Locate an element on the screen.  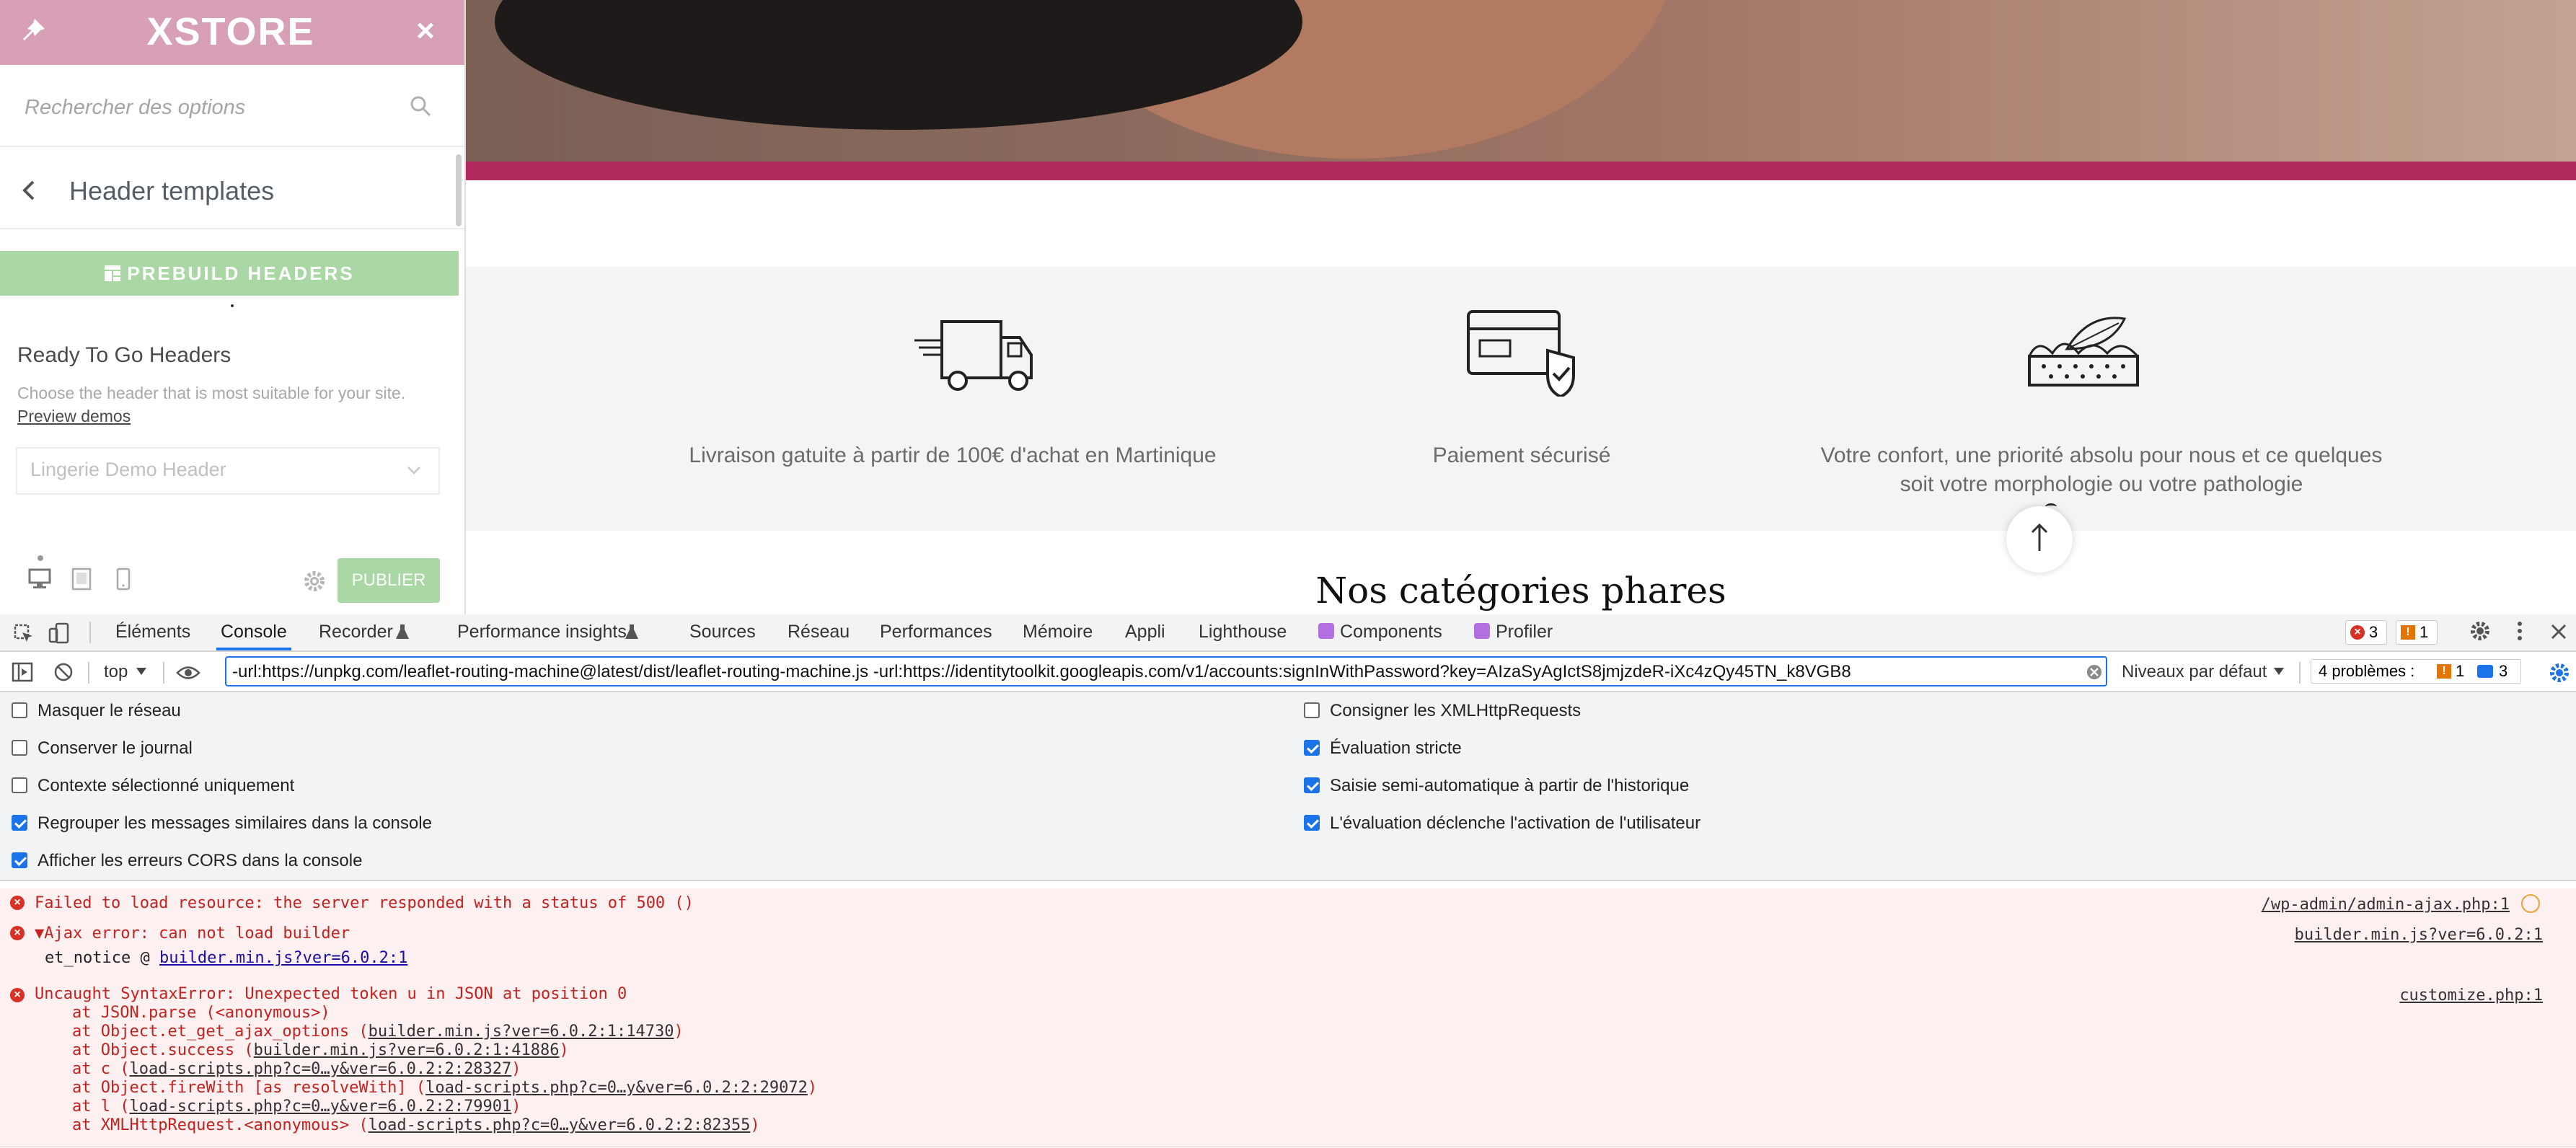
user-activation-checkbox is located at coordinates (1312, 823).